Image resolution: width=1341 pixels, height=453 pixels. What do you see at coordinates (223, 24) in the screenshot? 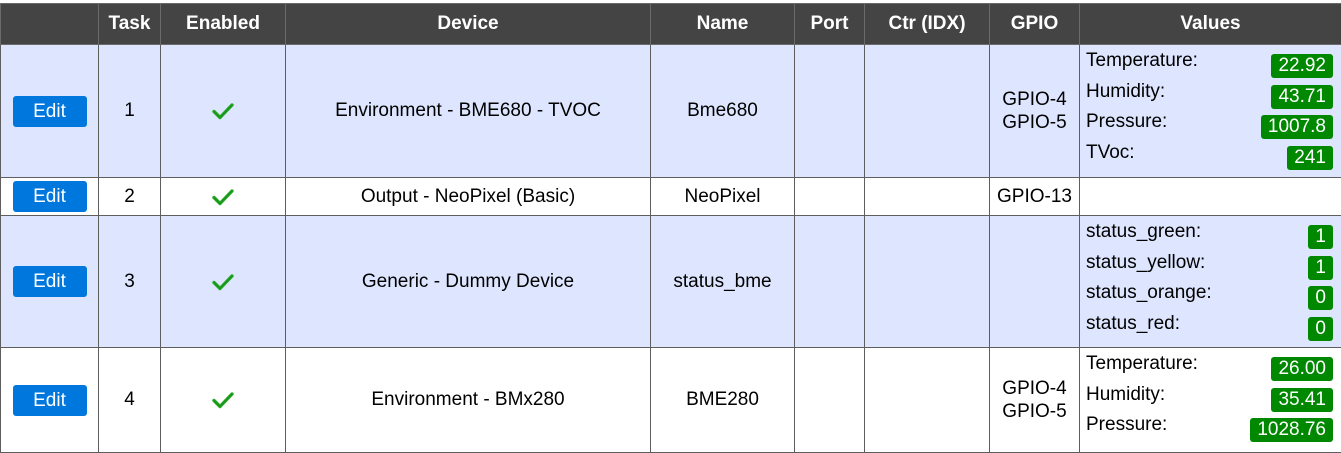
I see `header-enabled: Enabled` at bounding box center [223, 24].